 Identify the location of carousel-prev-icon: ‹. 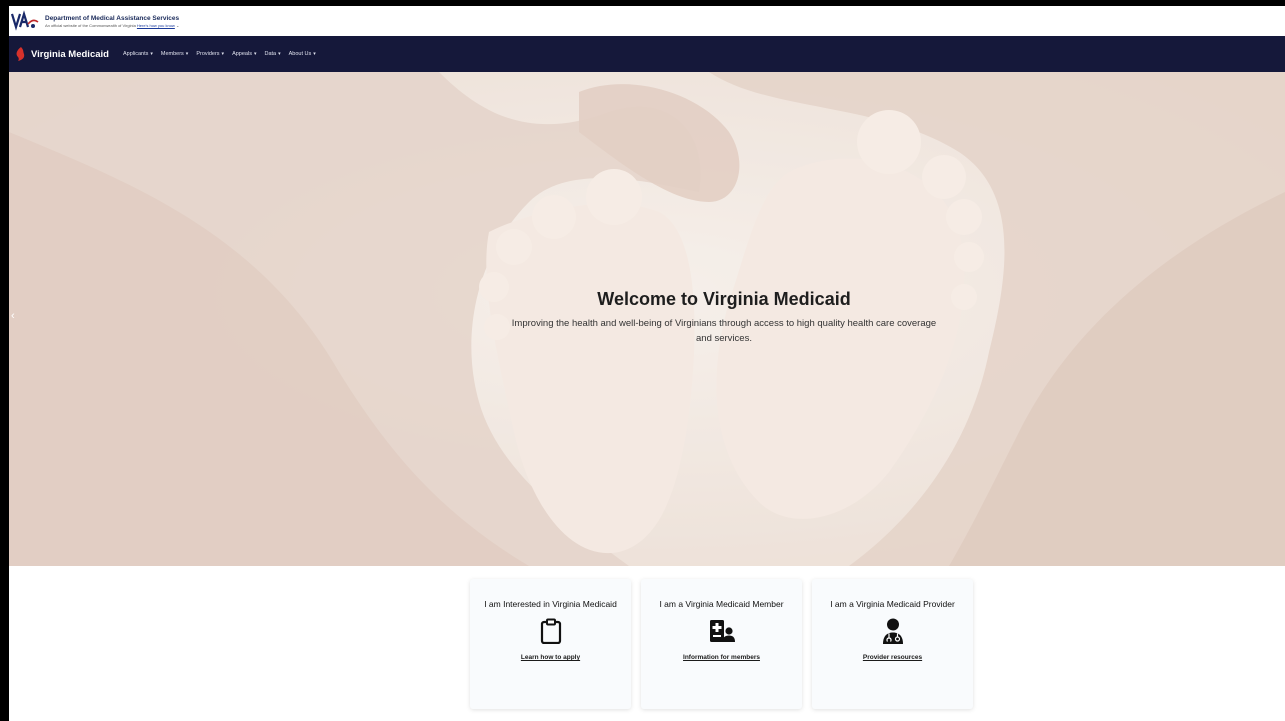
(15, 317).